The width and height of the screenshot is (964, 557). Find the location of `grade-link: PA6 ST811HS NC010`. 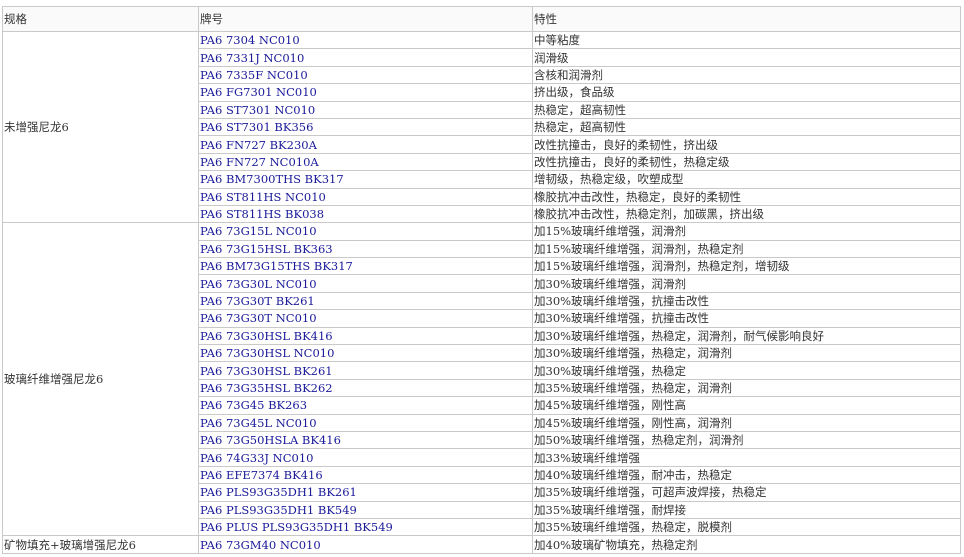

grade-link: PA6 ST811HS NC010 is located at coordinates (365, 196).